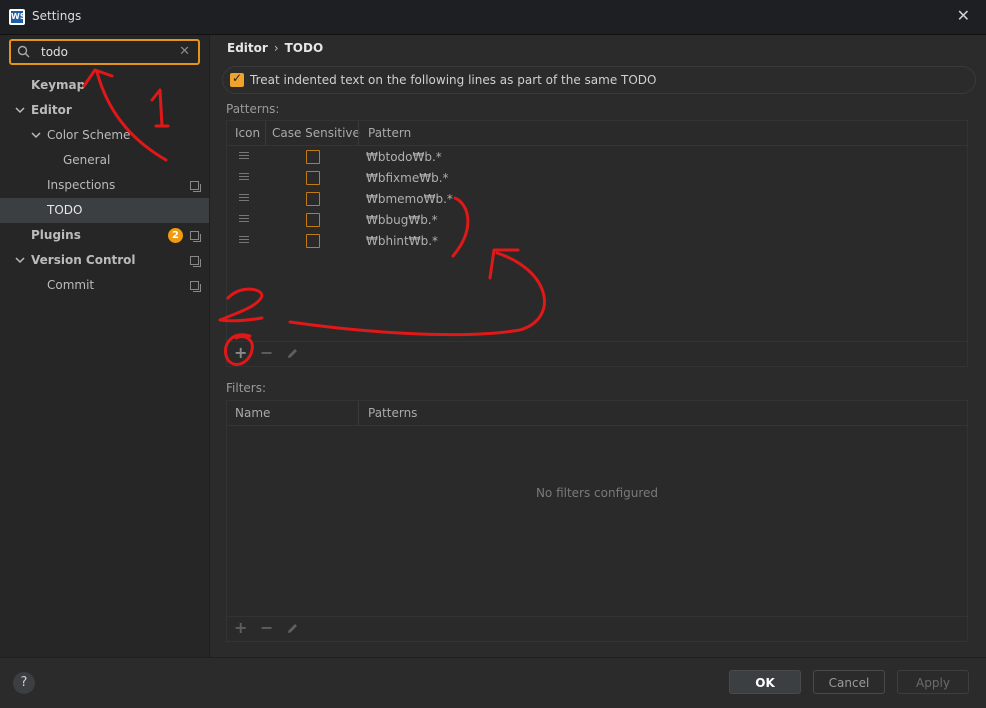 The width and height of the screenshot is (986, 708). I want to click on sidebar-item-label: Color Scheme, so click(89, 135).